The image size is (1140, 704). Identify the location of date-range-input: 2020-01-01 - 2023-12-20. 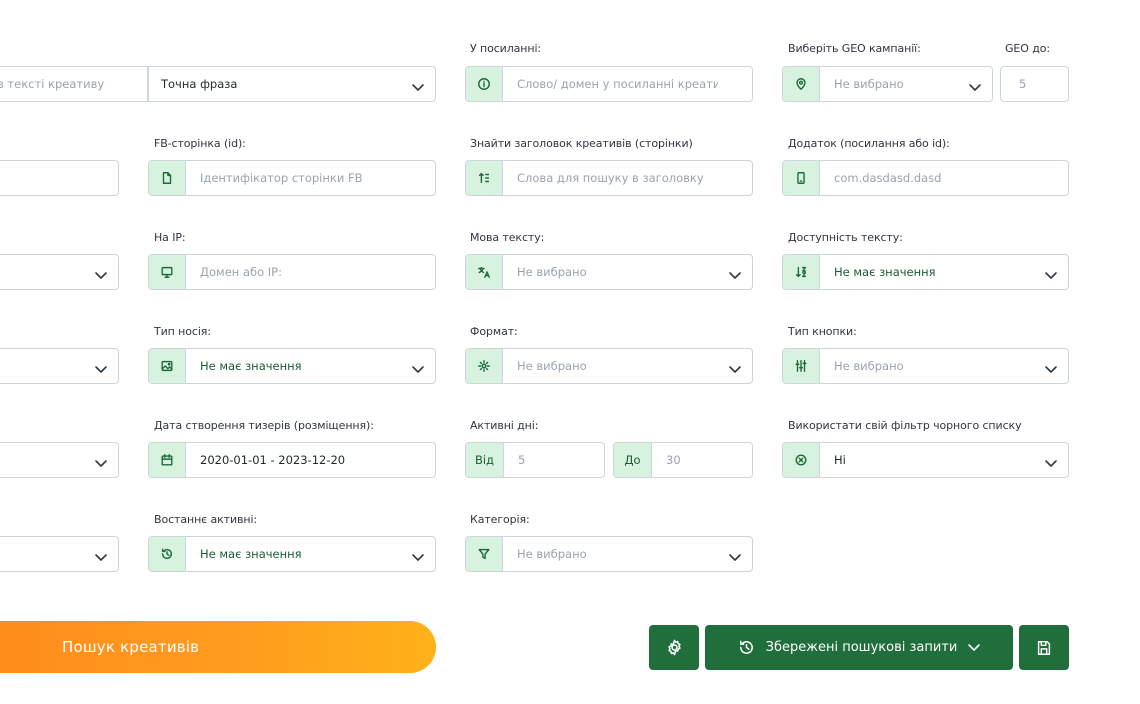
(292, 460).